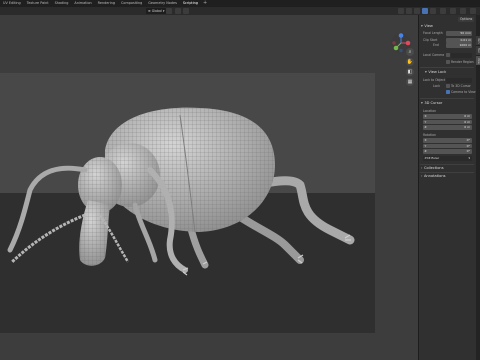  What do you see at coordinates (429, 135) in the screenshot?
I see `rotation-label: Rotation` at bounding box center [429, 135].